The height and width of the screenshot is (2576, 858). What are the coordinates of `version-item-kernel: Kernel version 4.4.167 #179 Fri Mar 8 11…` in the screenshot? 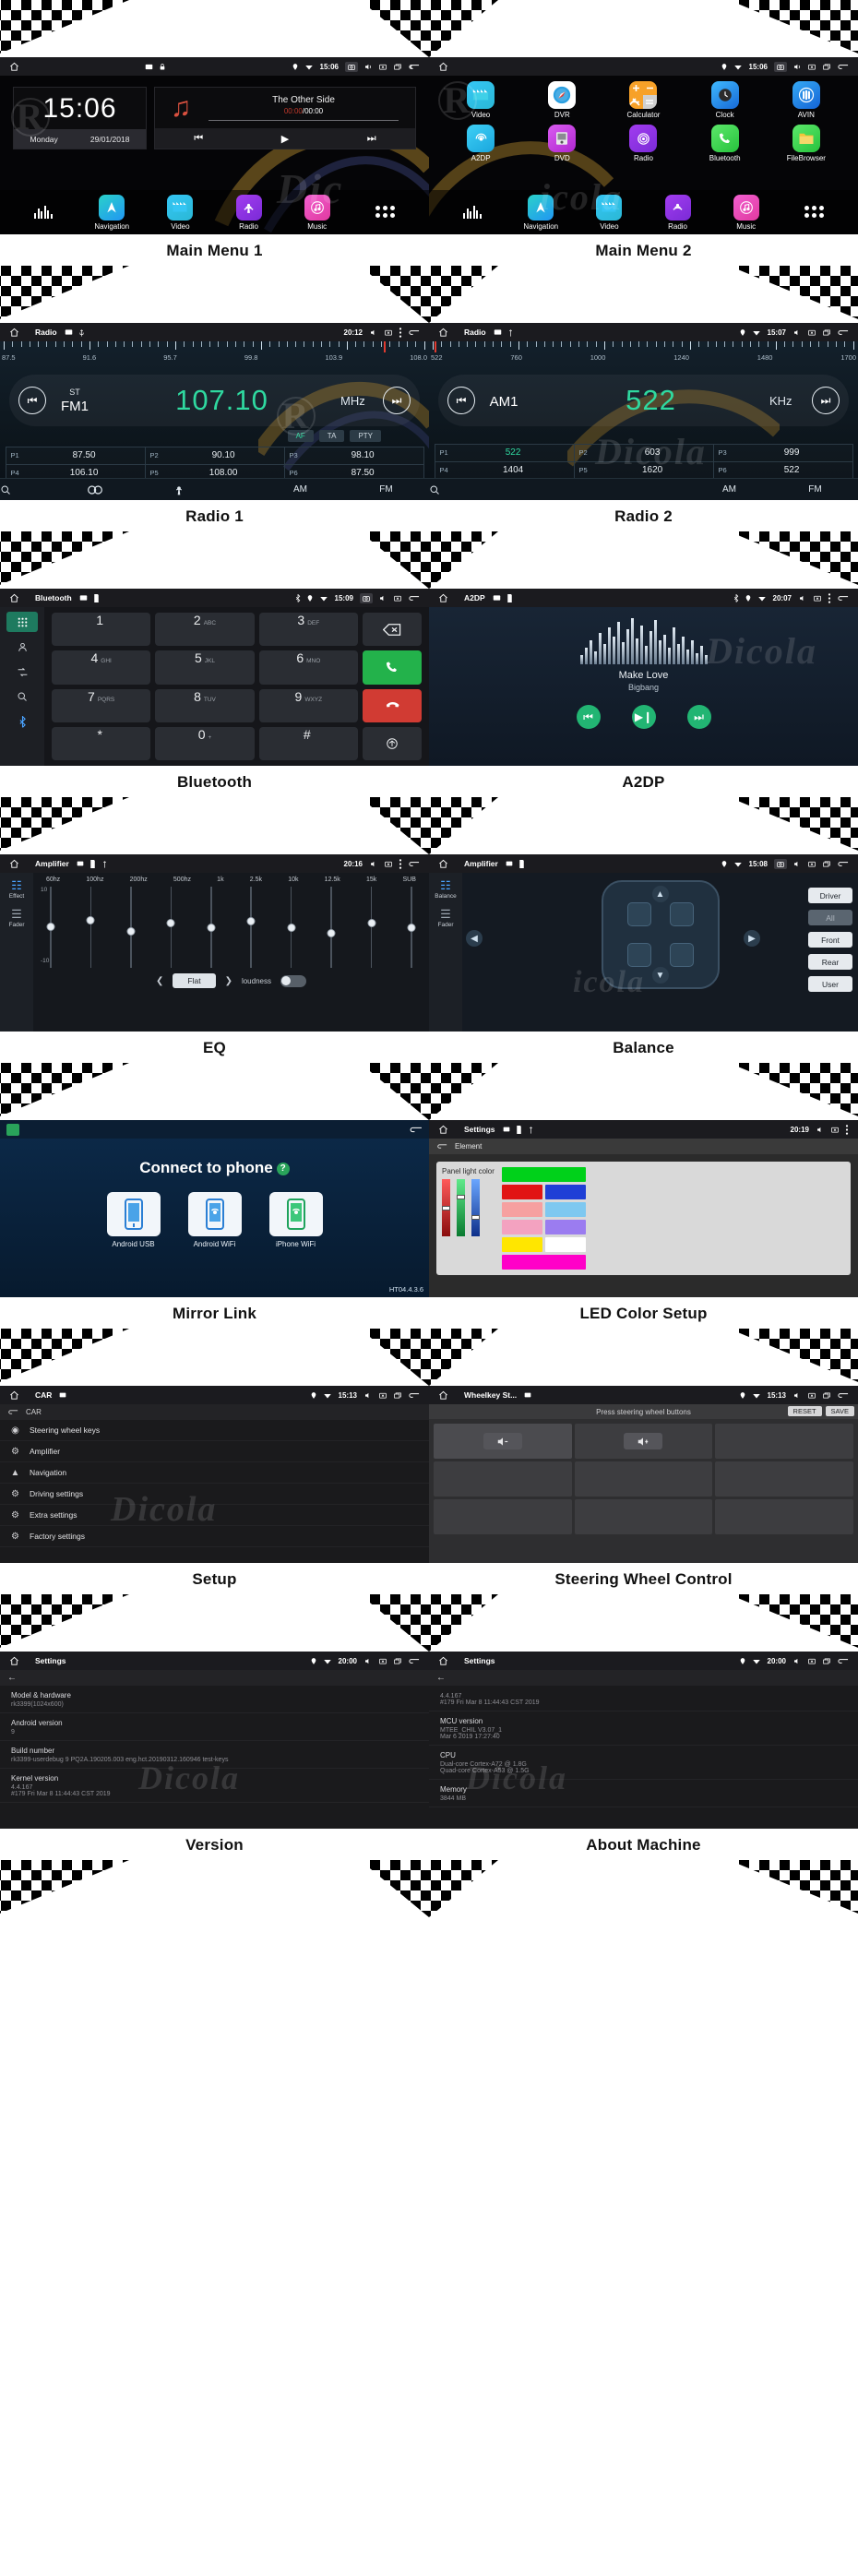 It's located at (214, 1786).